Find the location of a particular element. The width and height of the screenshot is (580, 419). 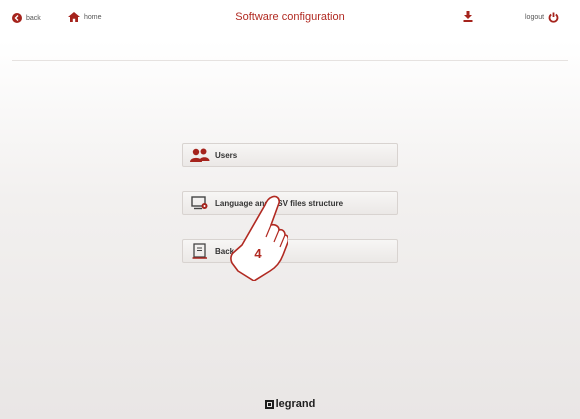

tap-hand-icon is located at coordinates (259, 238).